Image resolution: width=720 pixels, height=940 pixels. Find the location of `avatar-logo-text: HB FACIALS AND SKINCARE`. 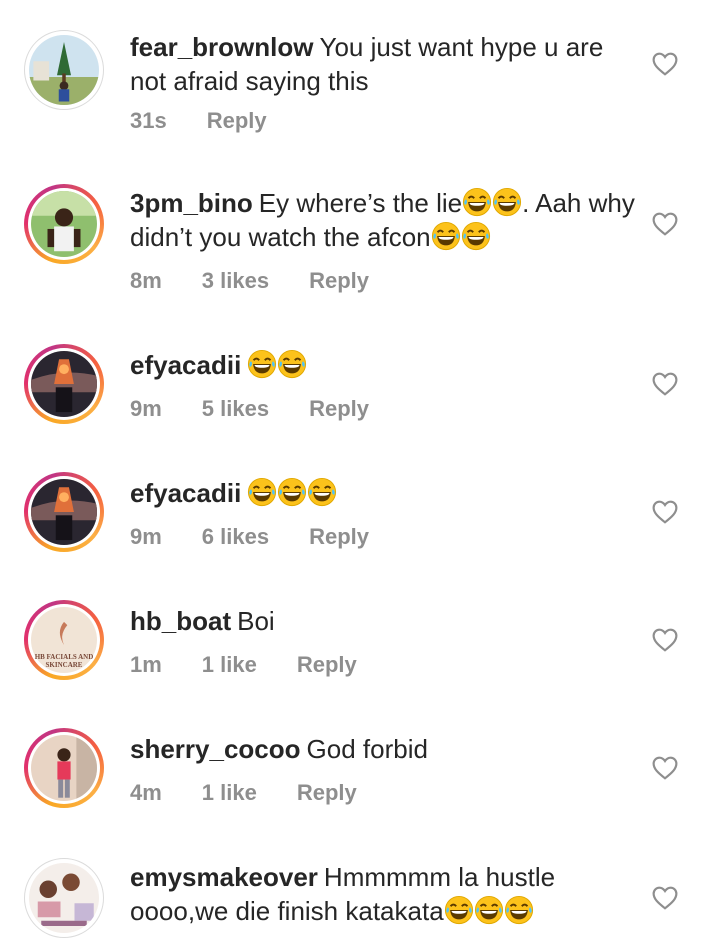

avatar-logo-text: HB FACIALS AND SKINCARE is located at coordinates (64, 661).